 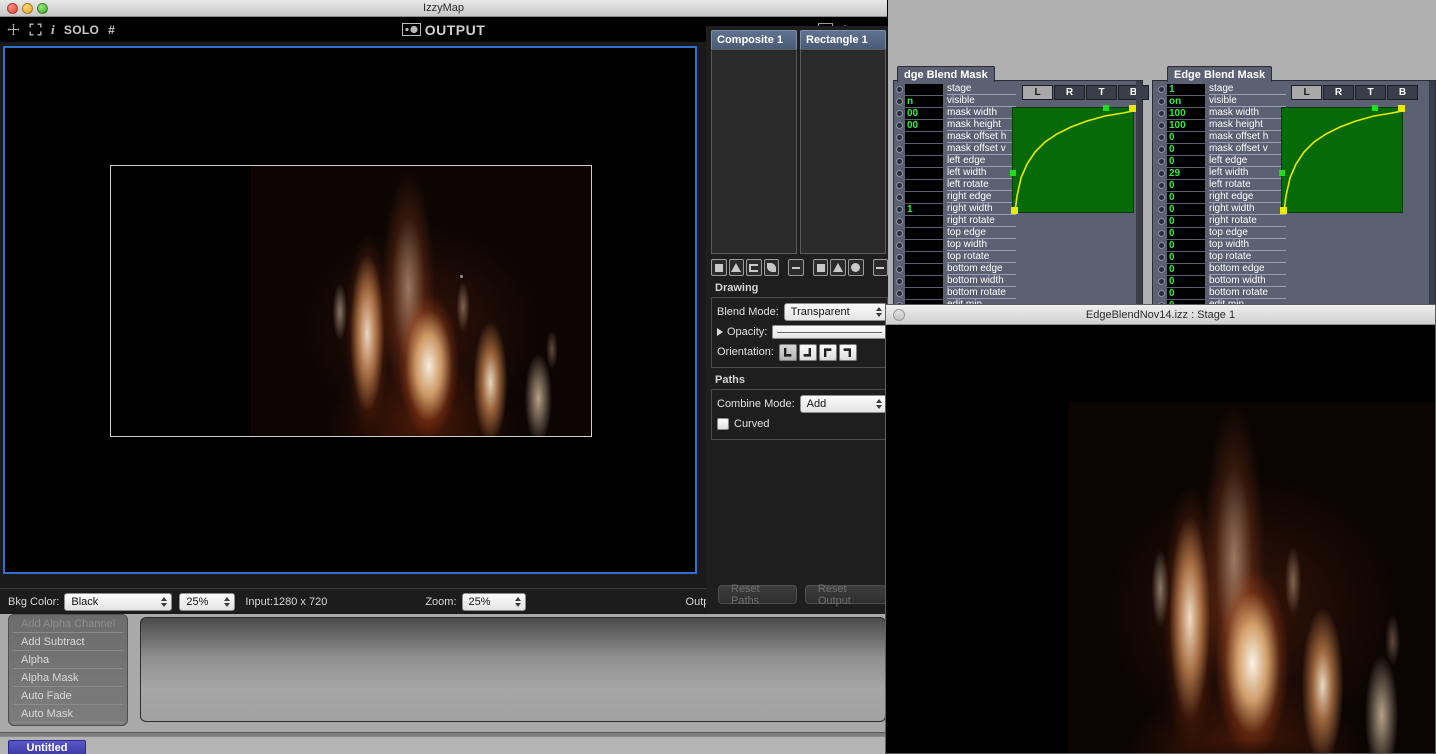 I want to click on edge-tab-left: L, so click(x=1037, y=92).